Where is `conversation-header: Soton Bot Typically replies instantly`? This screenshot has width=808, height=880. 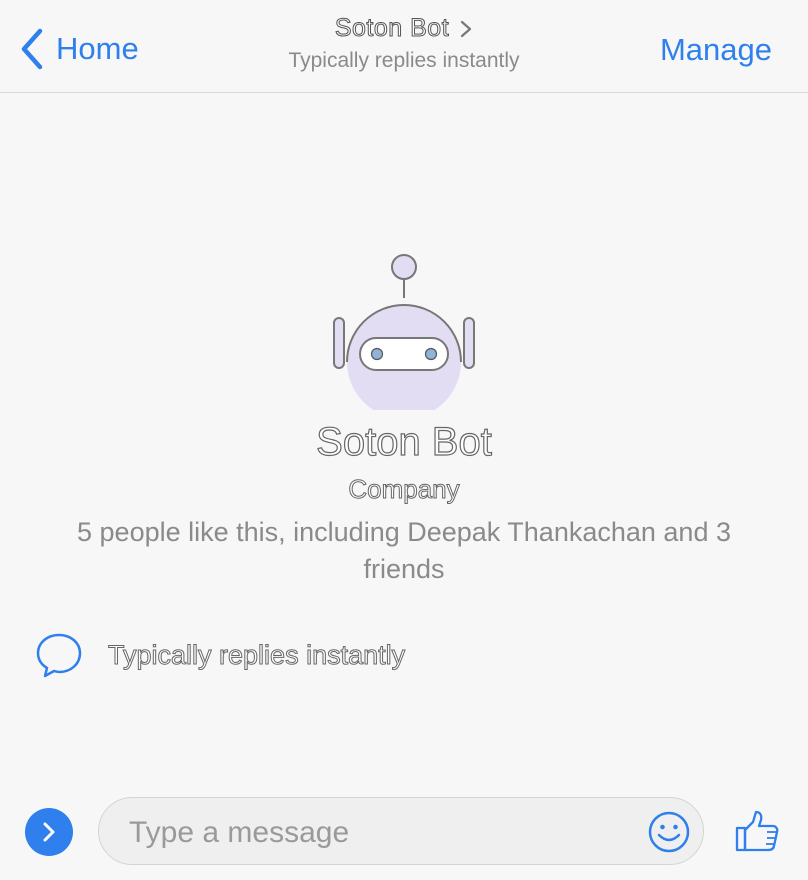 conversation-header: Soton Bot Typically replies instantly is located at coordinates (404, 43).